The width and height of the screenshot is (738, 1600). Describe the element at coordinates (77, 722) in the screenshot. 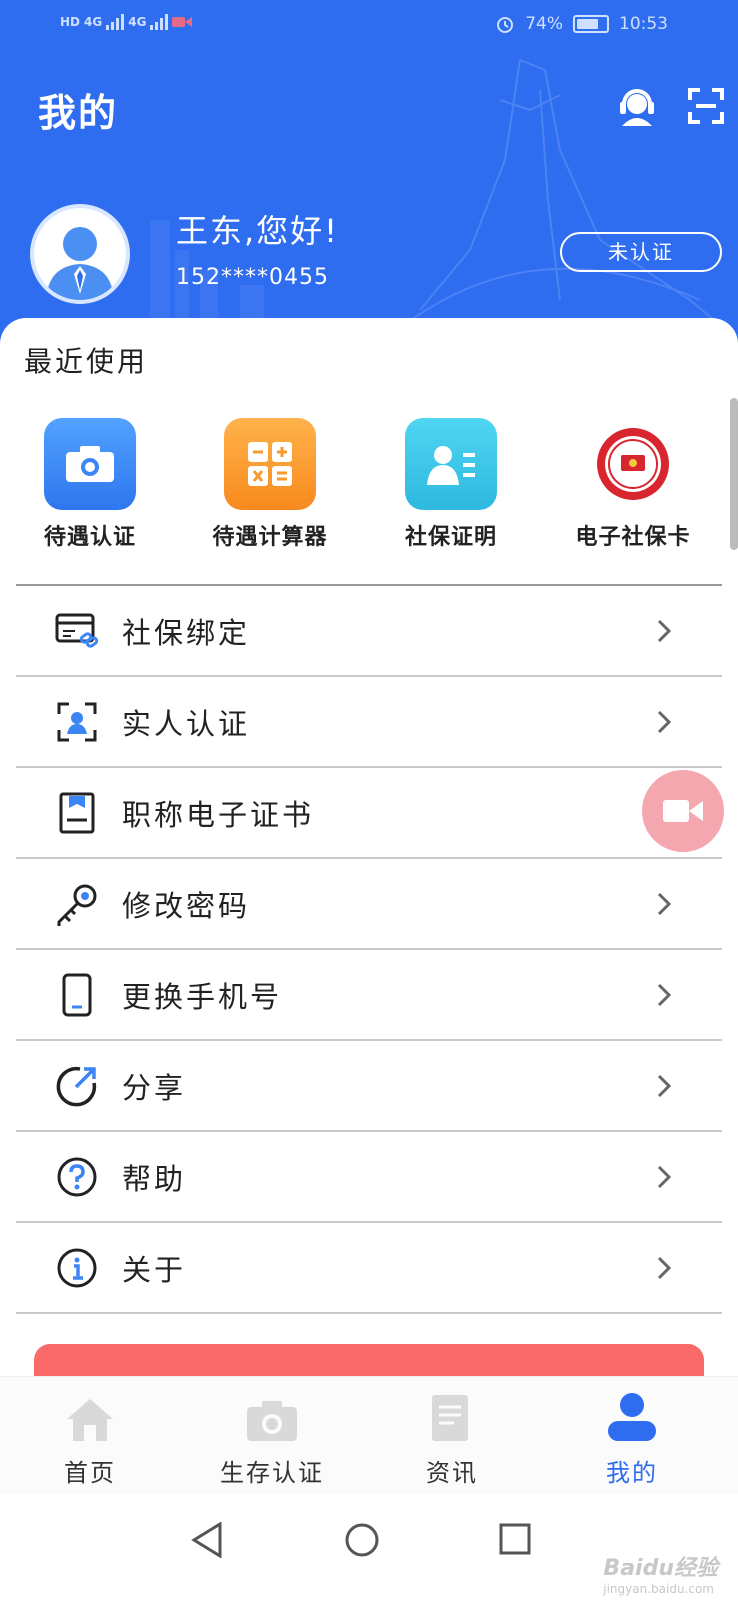

I see `face-scan-icon` at that location.